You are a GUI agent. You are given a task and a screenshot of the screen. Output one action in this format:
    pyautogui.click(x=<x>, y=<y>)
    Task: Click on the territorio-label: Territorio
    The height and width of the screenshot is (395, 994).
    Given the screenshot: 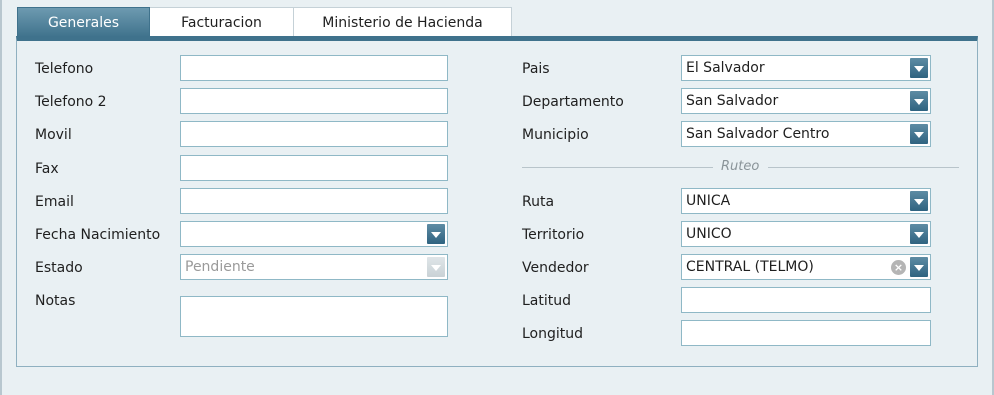 What is the action you would take?
    pyautogui.click(x=553, y=235)
    